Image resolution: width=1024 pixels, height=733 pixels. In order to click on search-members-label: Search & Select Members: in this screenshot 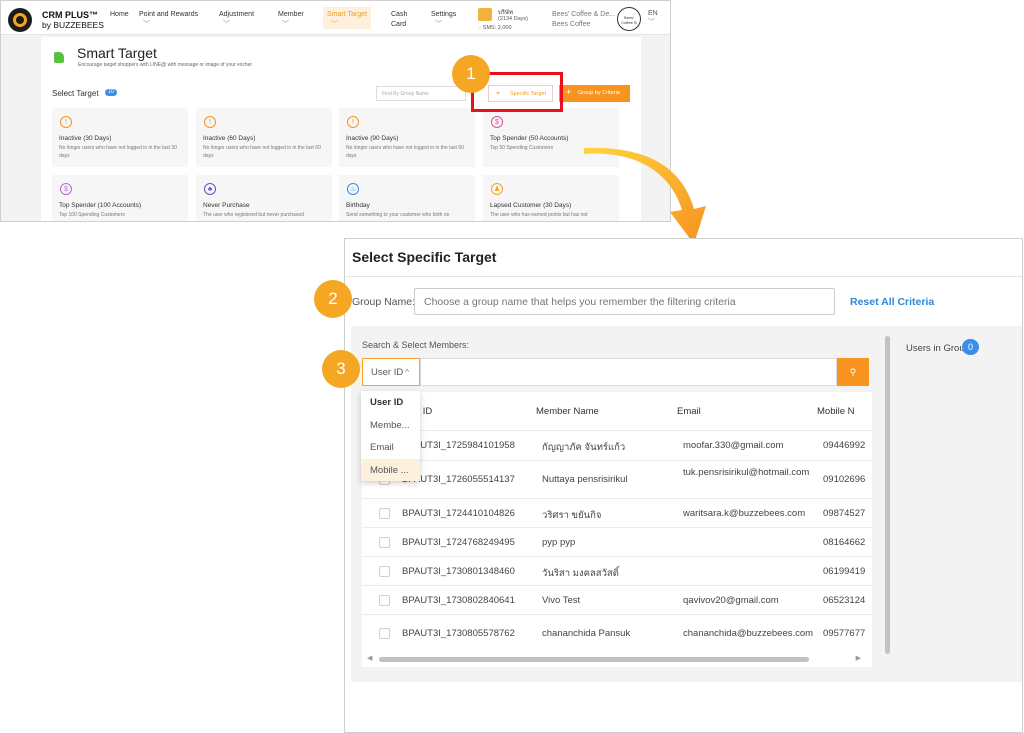, I will do `click(416, 345)`.